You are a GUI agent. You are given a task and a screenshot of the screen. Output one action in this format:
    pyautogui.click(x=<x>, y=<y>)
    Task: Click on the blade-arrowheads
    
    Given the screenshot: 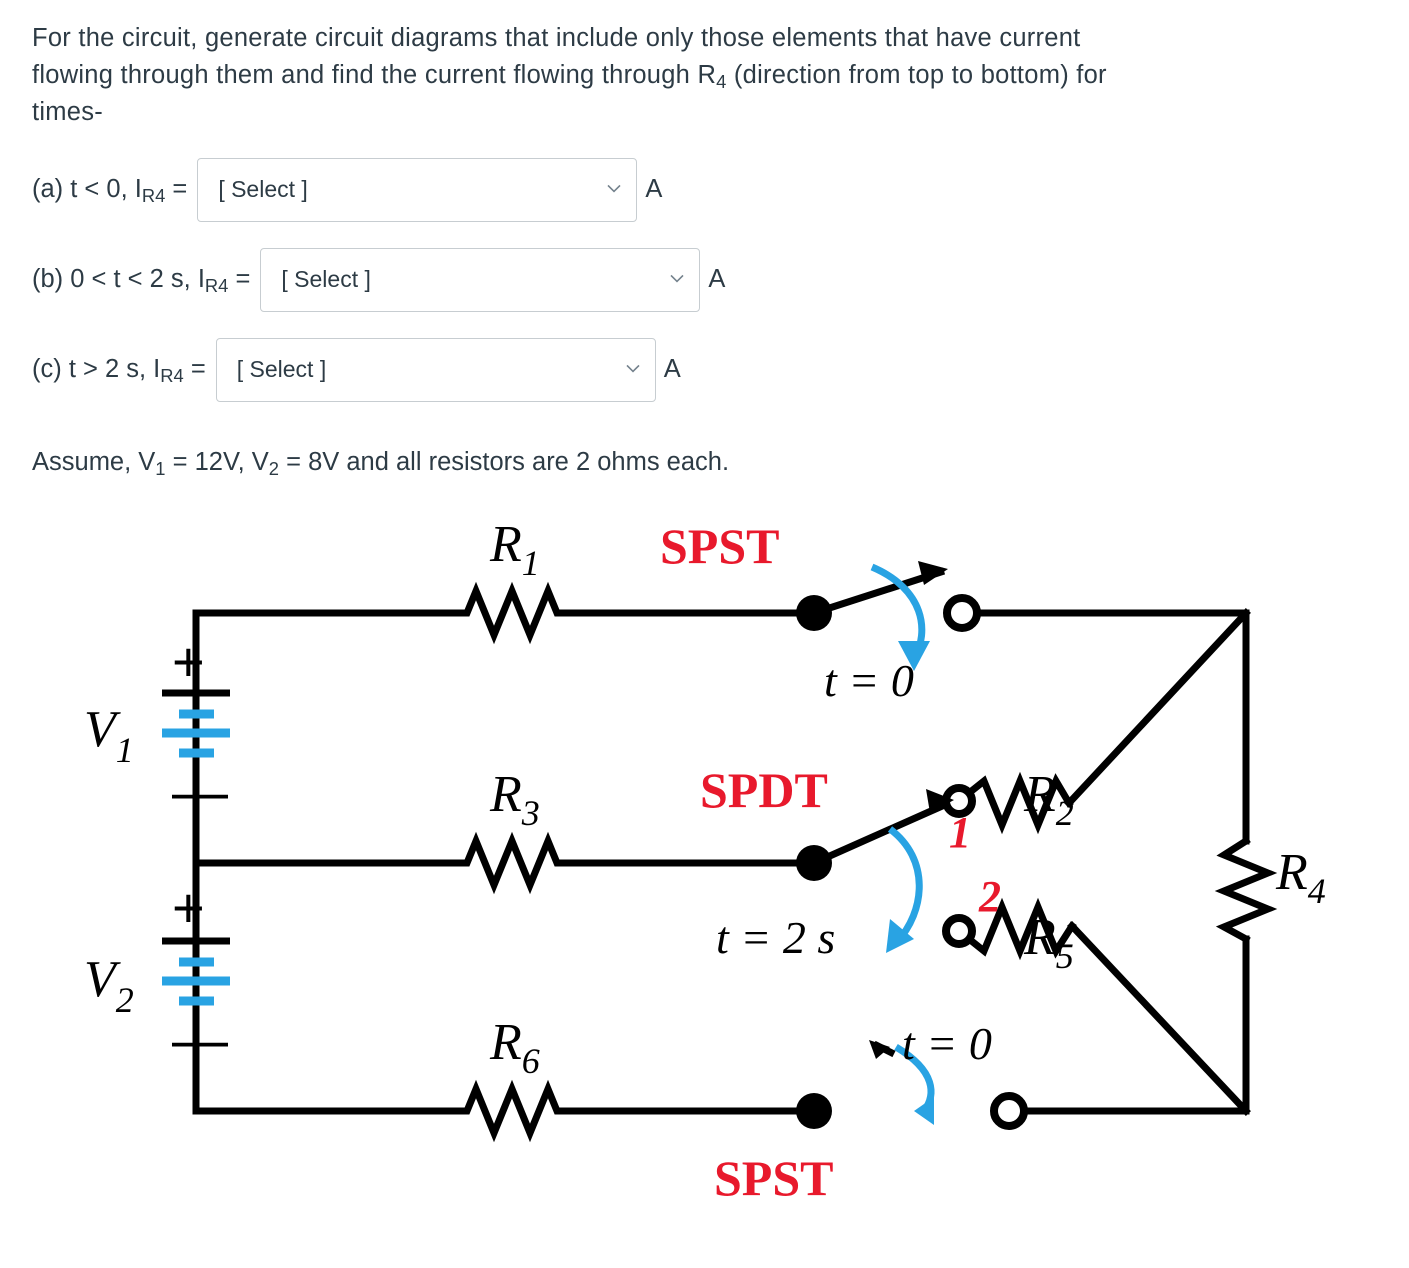 What is the action you would take?
    pyautogui.click(x=936, y=686)
    